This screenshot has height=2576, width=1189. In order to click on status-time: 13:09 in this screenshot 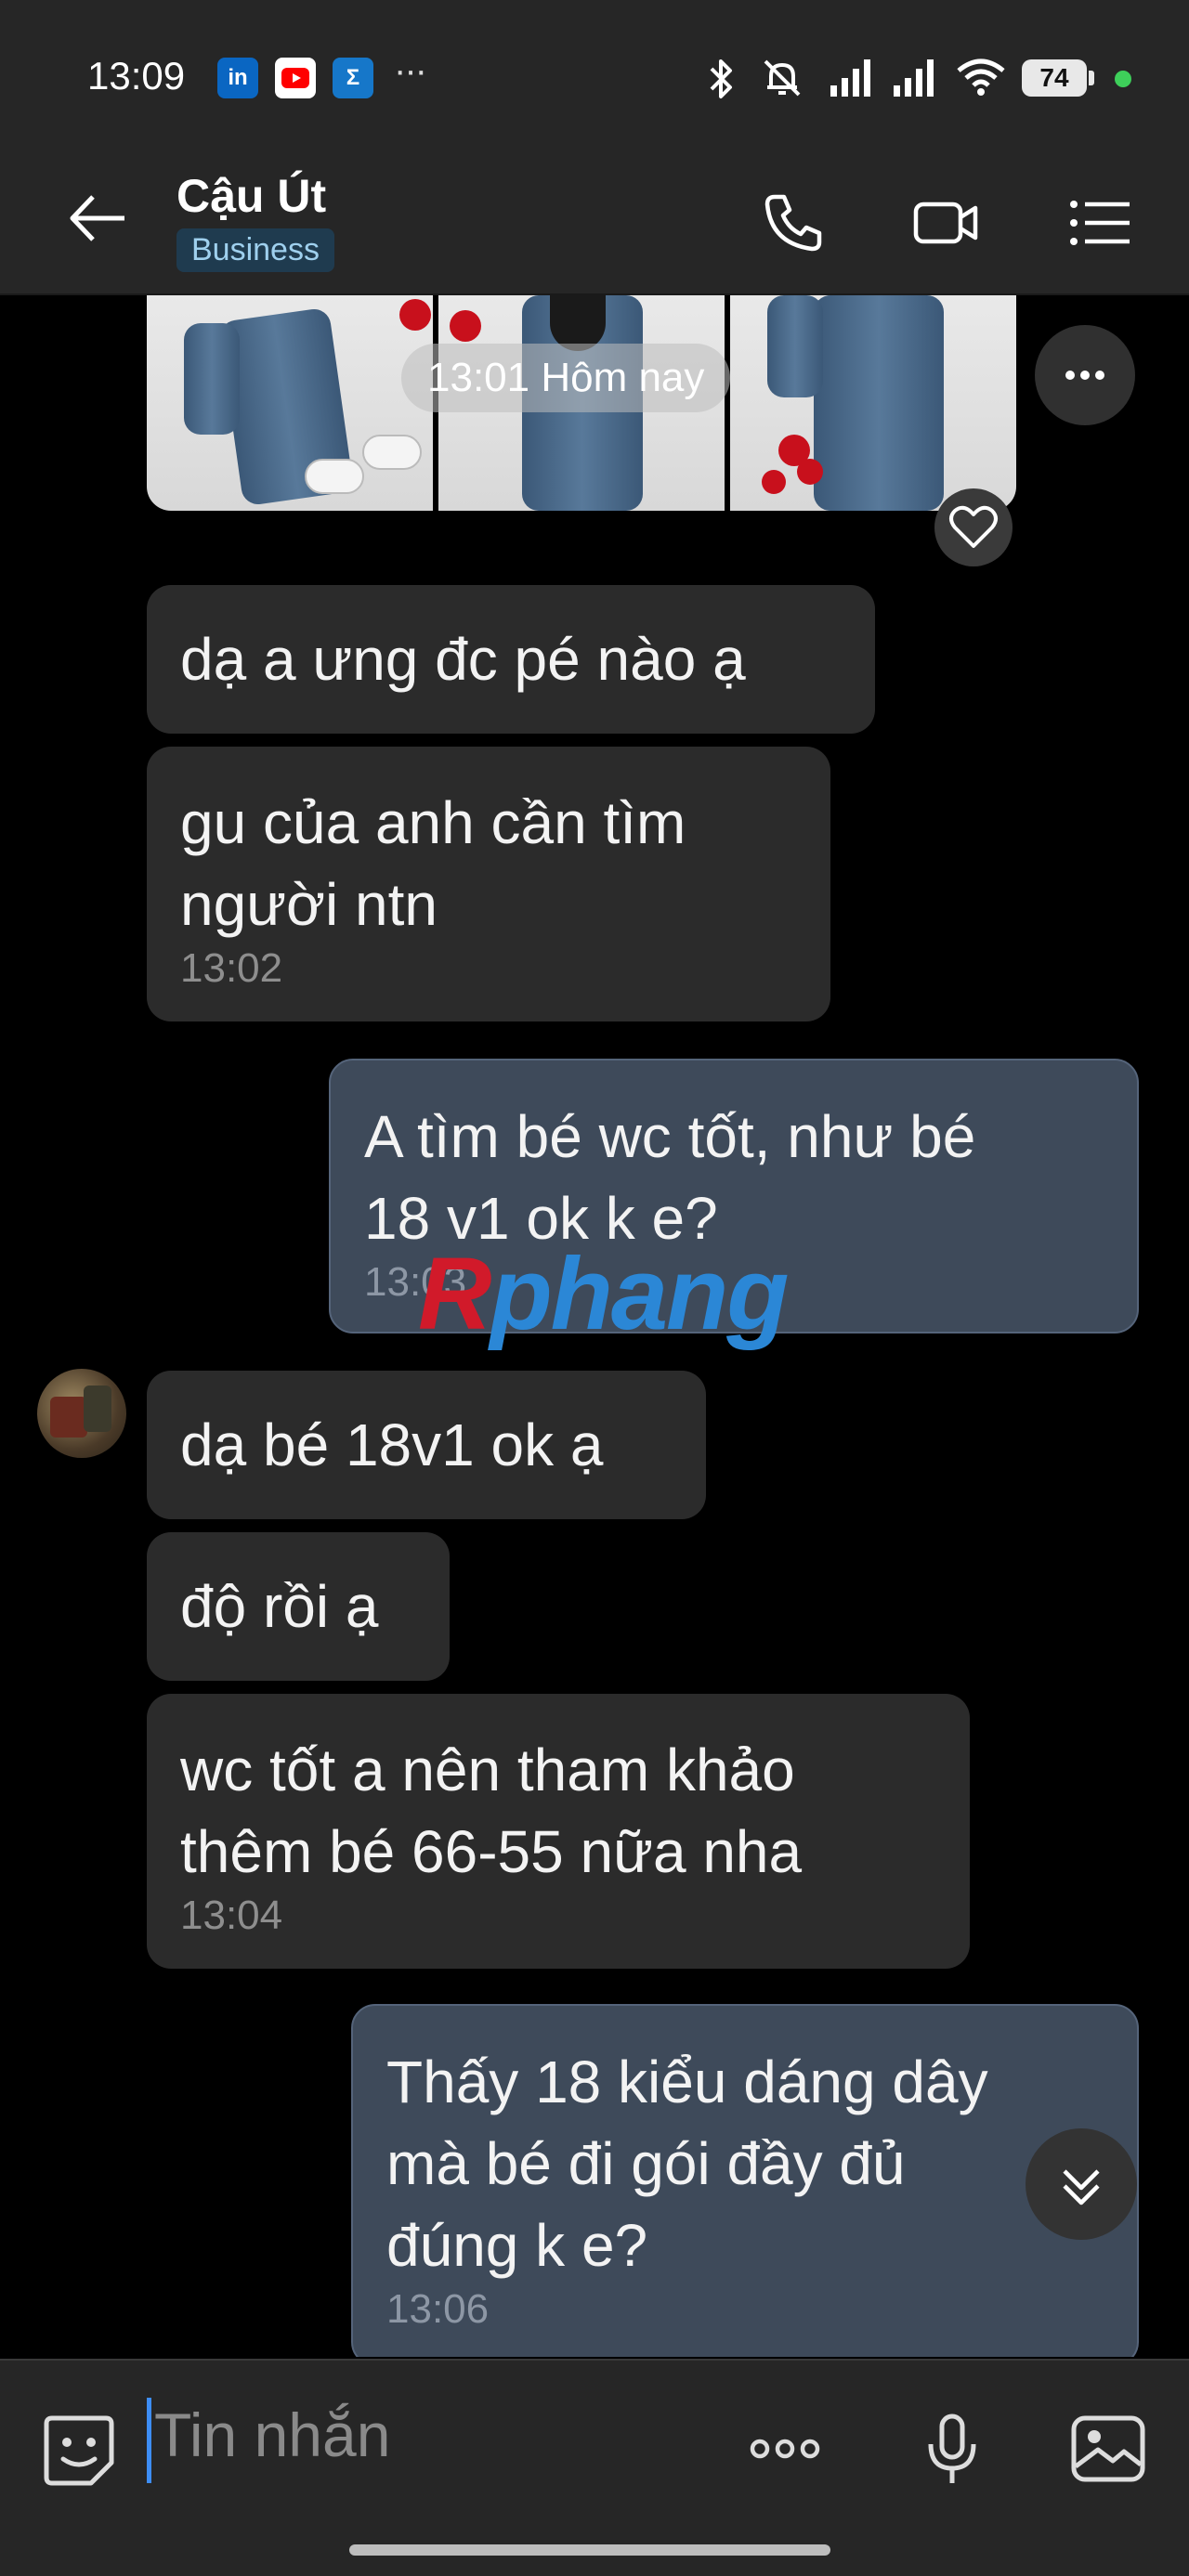, I will do `click(137, 76)`.